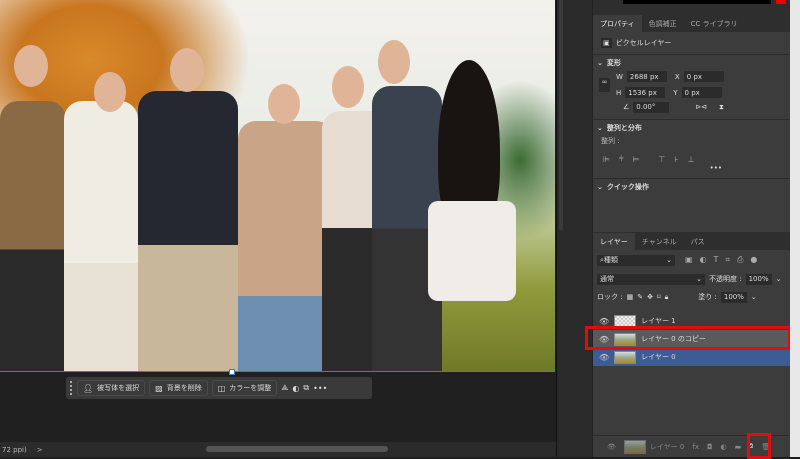  Describe the element at coordinates (320, 388) in the screenshot. I see `more-button: •••` at that location.